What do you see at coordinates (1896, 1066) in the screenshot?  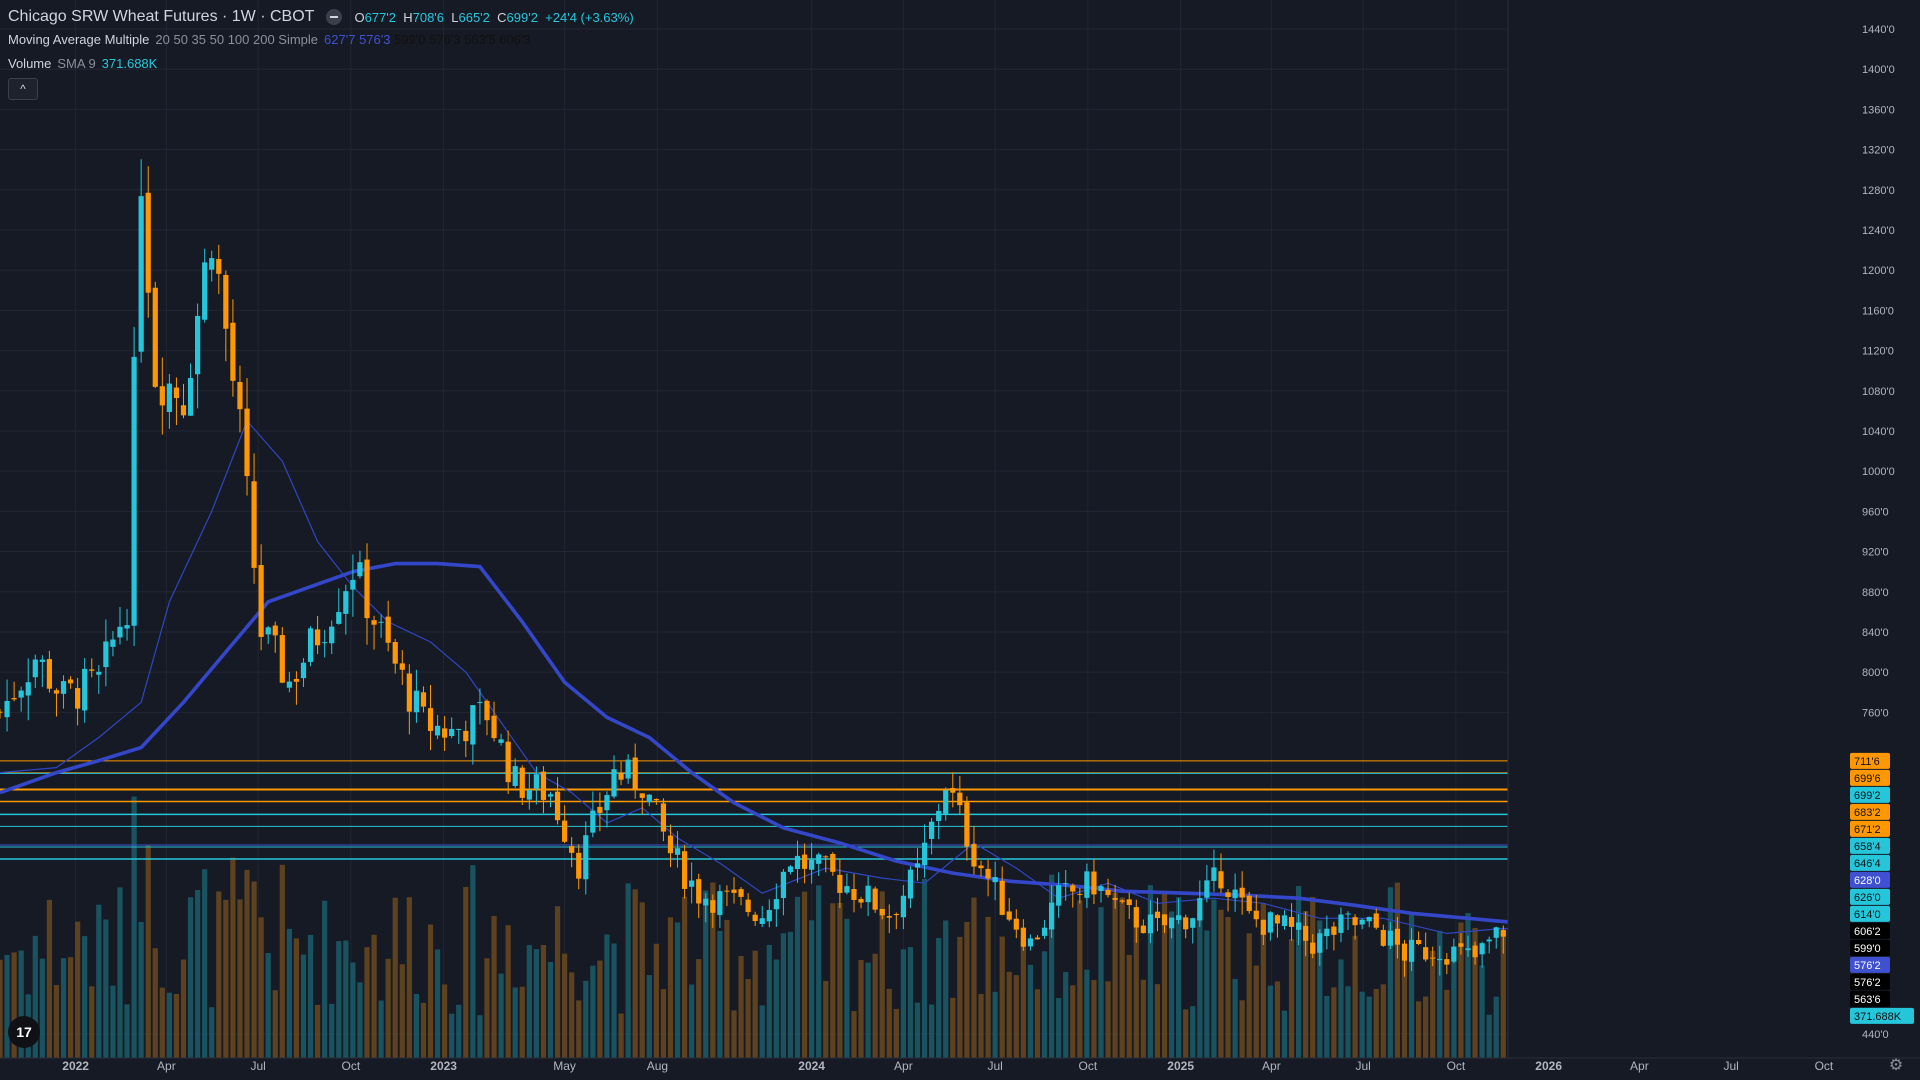 I see `settings-gear-icon: ⚙` at bounding box center [1896, 1066].